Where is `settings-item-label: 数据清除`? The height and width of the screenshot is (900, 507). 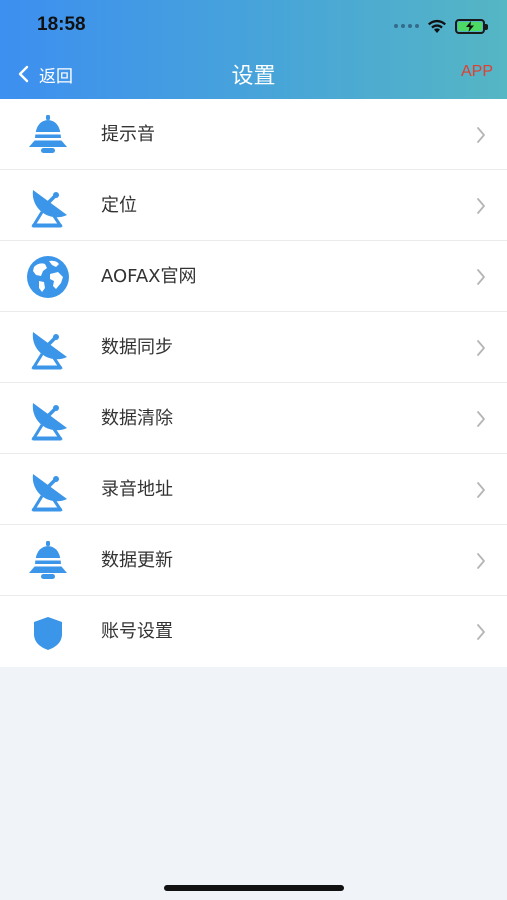 settings-item-label: 数据清除 is located at coordinates (137, 418).